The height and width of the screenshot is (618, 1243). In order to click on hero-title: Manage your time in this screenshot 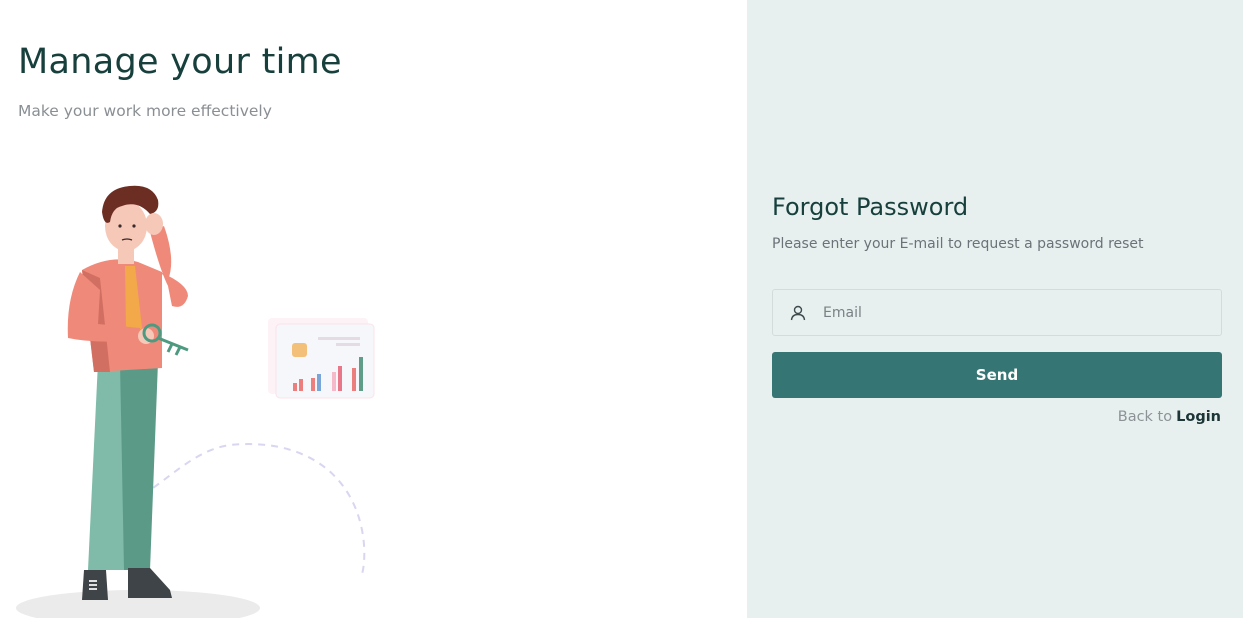, I will do `click(180, 62)`.